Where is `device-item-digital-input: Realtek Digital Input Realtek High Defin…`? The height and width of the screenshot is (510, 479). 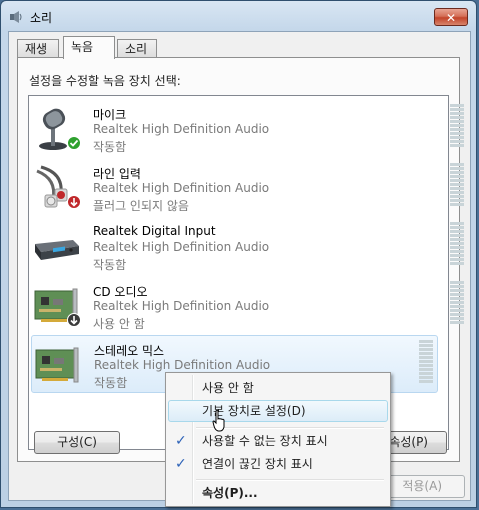 device-item-digital-input: Realtek Digital Input Realtek High Defin… is located at coordinates (247, 247).